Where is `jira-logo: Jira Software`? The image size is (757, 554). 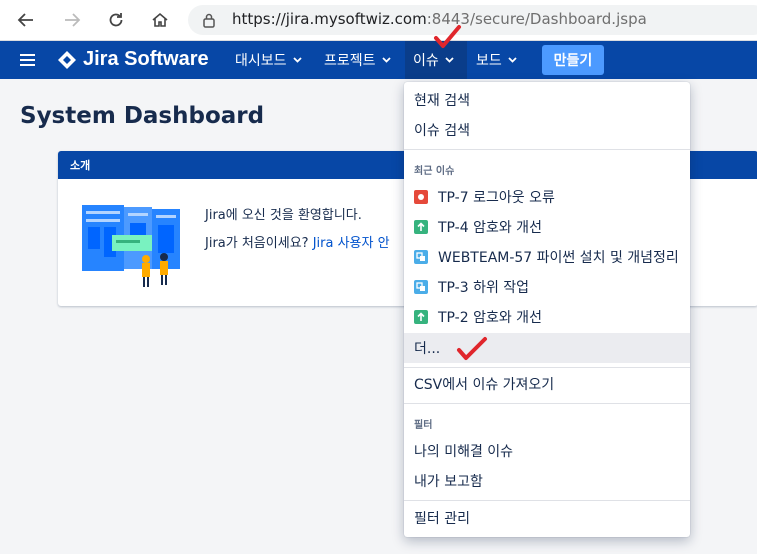
jira-logo: Jira Software is located at coordinates (133, 59).